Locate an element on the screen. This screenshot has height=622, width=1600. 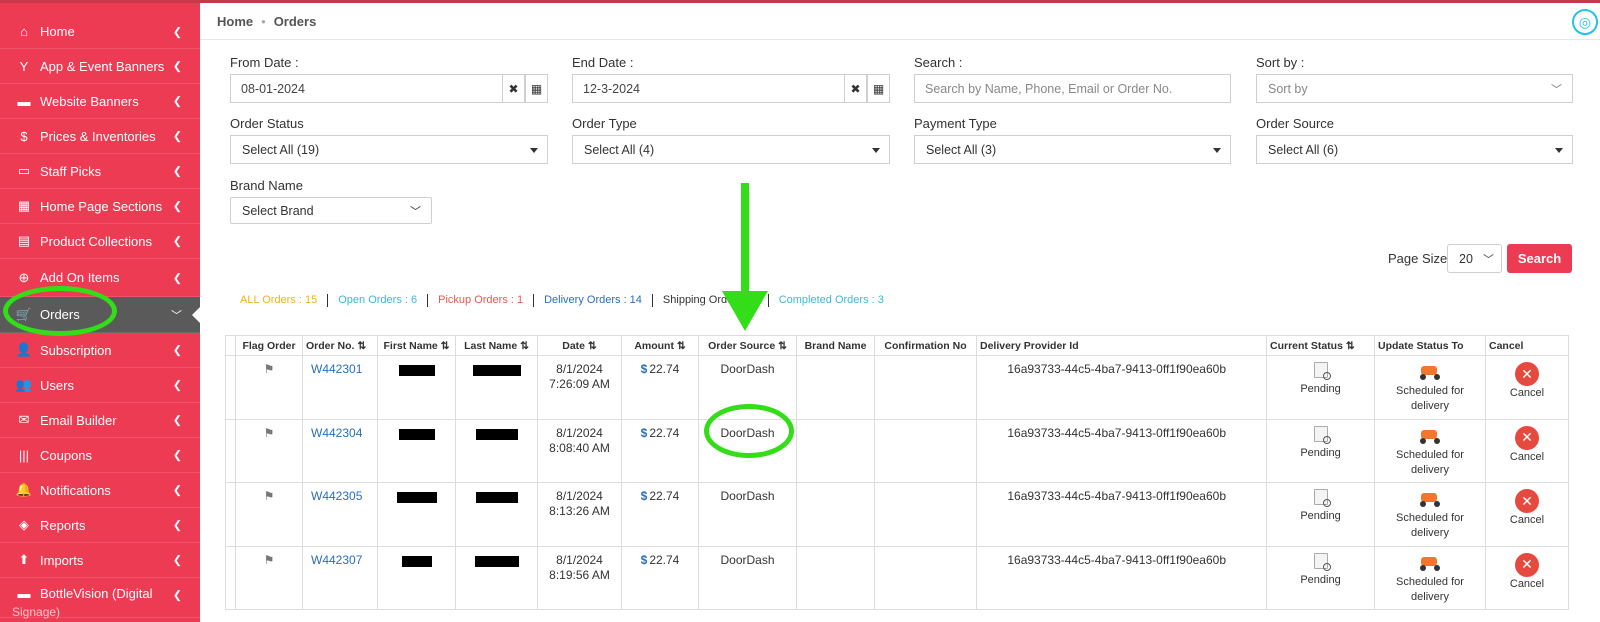
column-header: Date ⇅ is located at coordinates (579, 345).